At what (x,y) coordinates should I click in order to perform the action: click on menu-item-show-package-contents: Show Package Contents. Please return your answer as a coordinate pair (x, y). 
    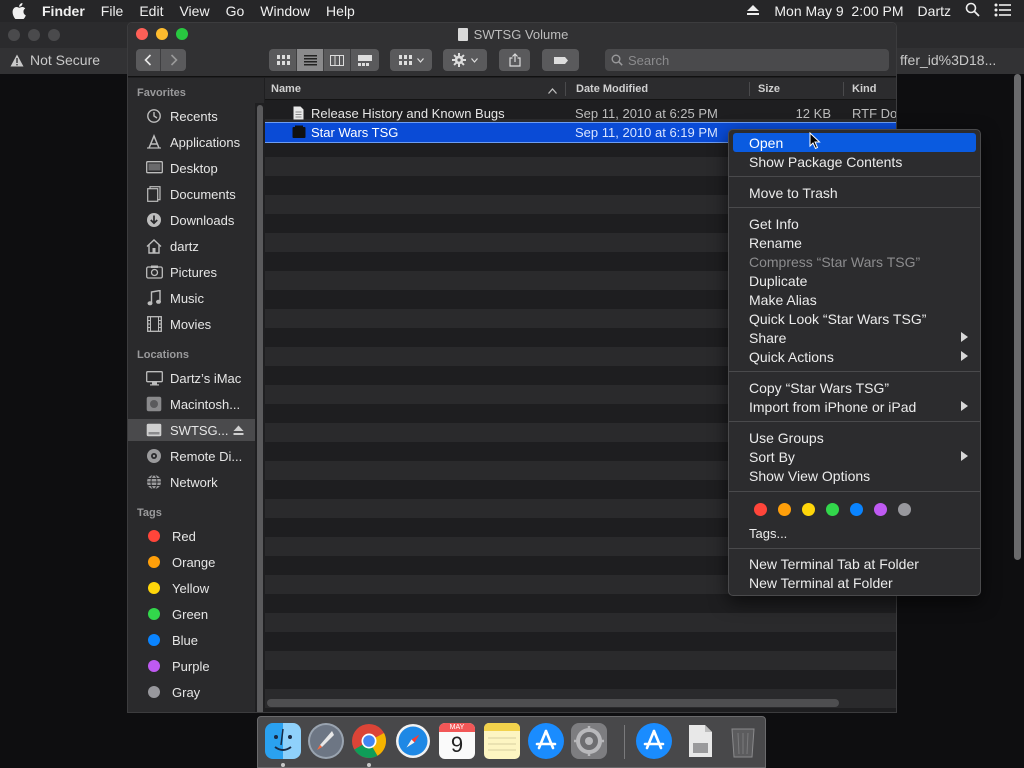
    Looking at the image, I should click on (854, 161).